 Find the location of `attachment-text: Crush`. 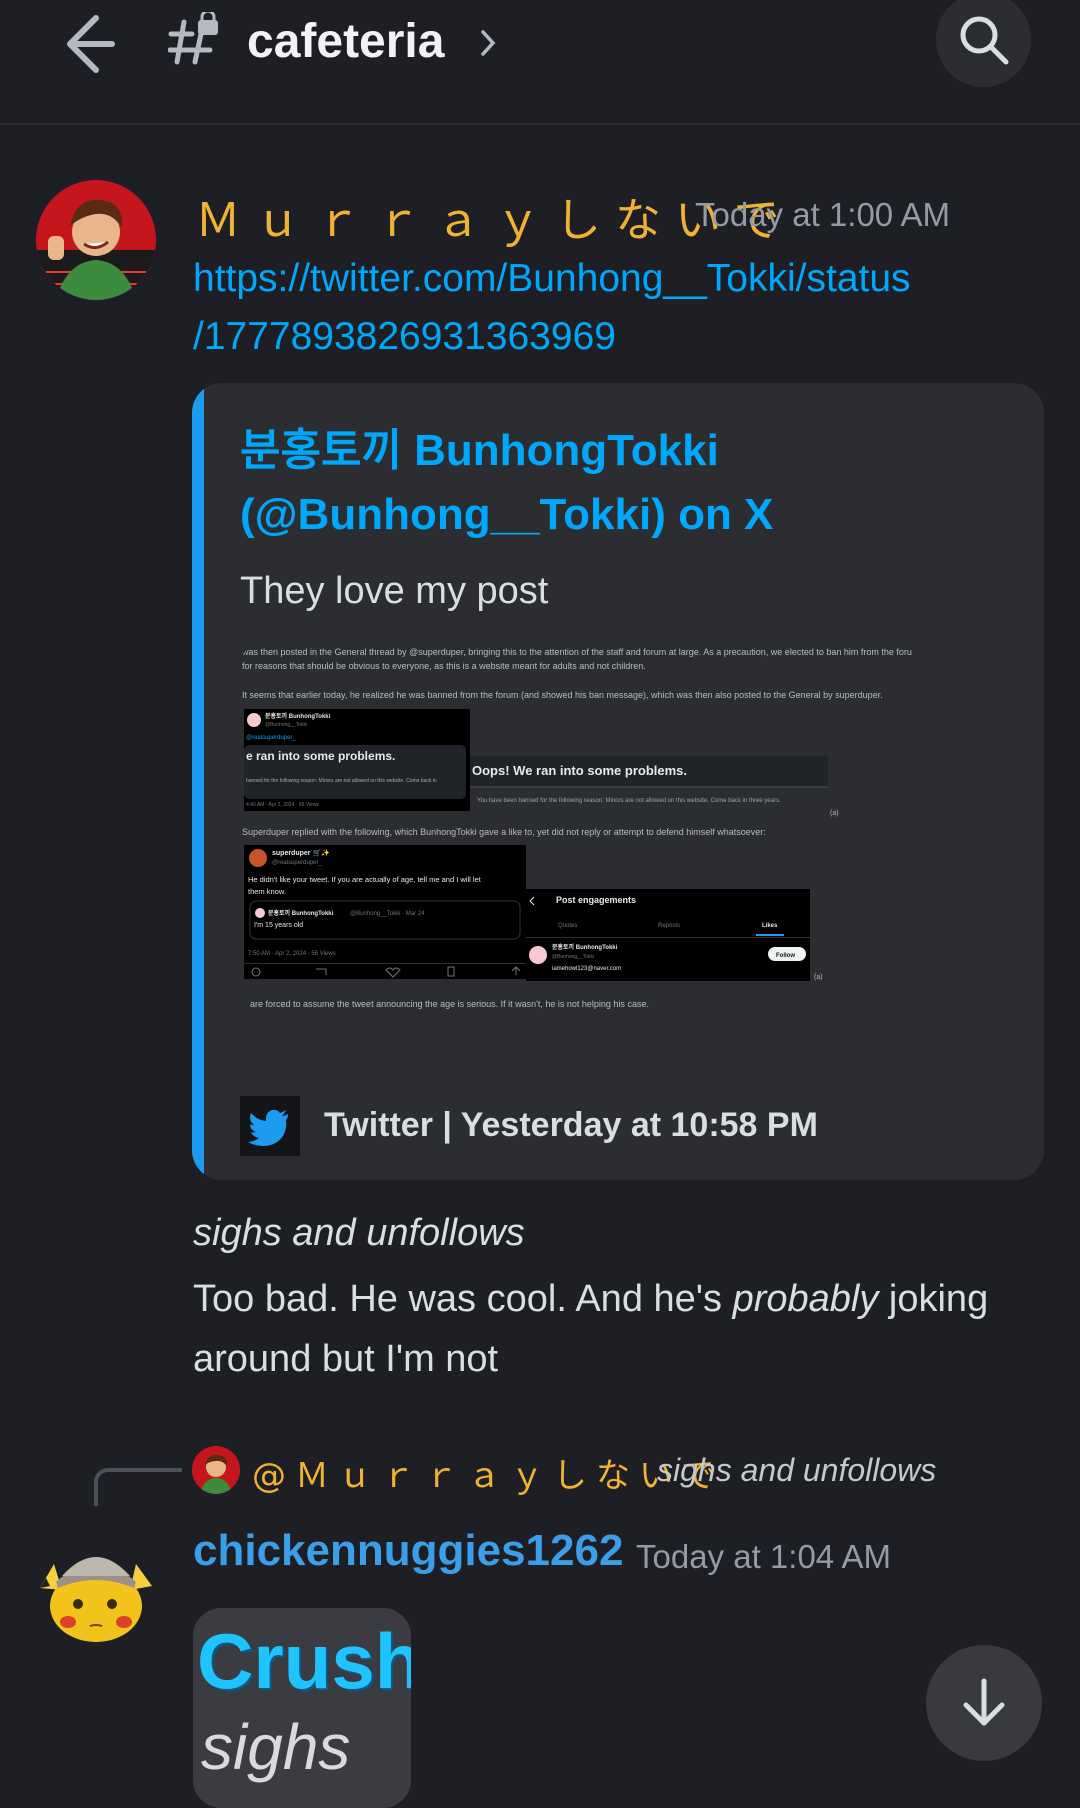

attachment-text: Crush is located at coordinates (304, 1661).